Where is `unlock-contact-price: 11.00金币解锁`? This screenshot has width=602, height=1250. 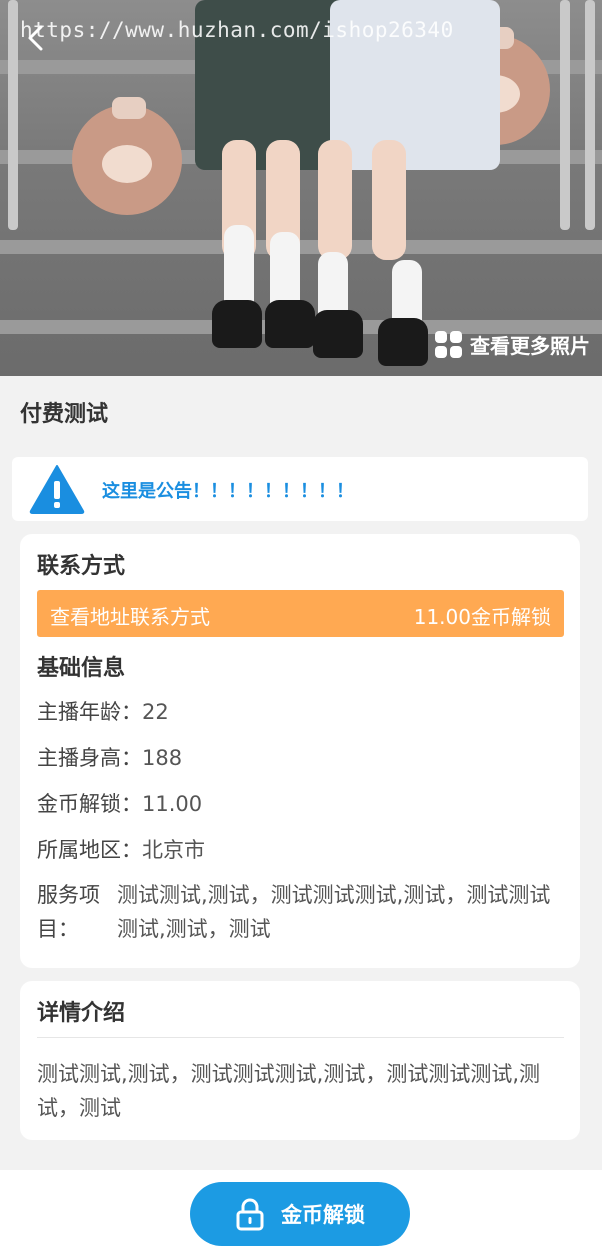 unlock-contact-price: 11.00金币解锁 is located at coordinates (482, 617).